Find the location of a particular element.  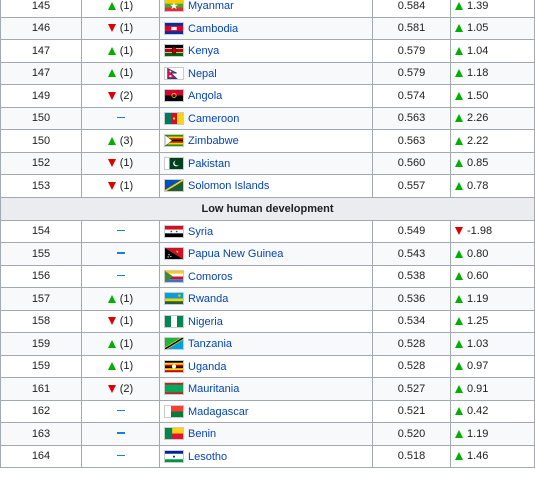

country-link: Myanmar is located at coordinates (211, 6).